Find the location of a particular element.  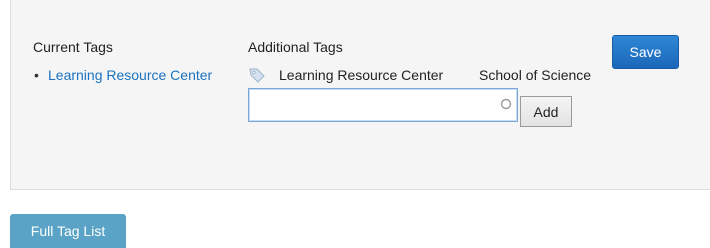

additional-tags-heading: Additional Tags is located at coordinates (295, 47).